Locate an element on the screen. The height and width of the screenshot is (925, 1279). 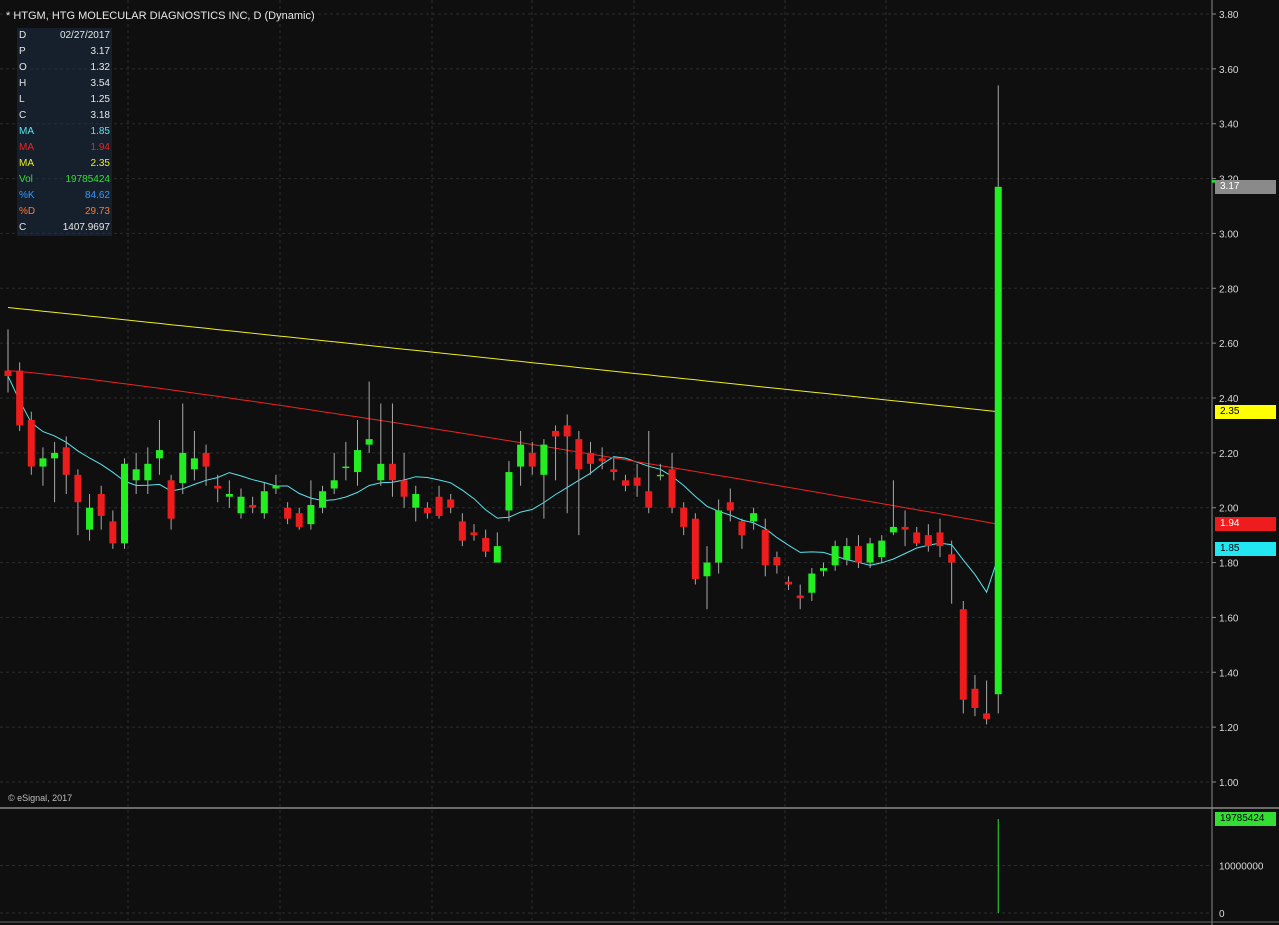
data-window-value: 3.54 is located at coordinates (100, 83).